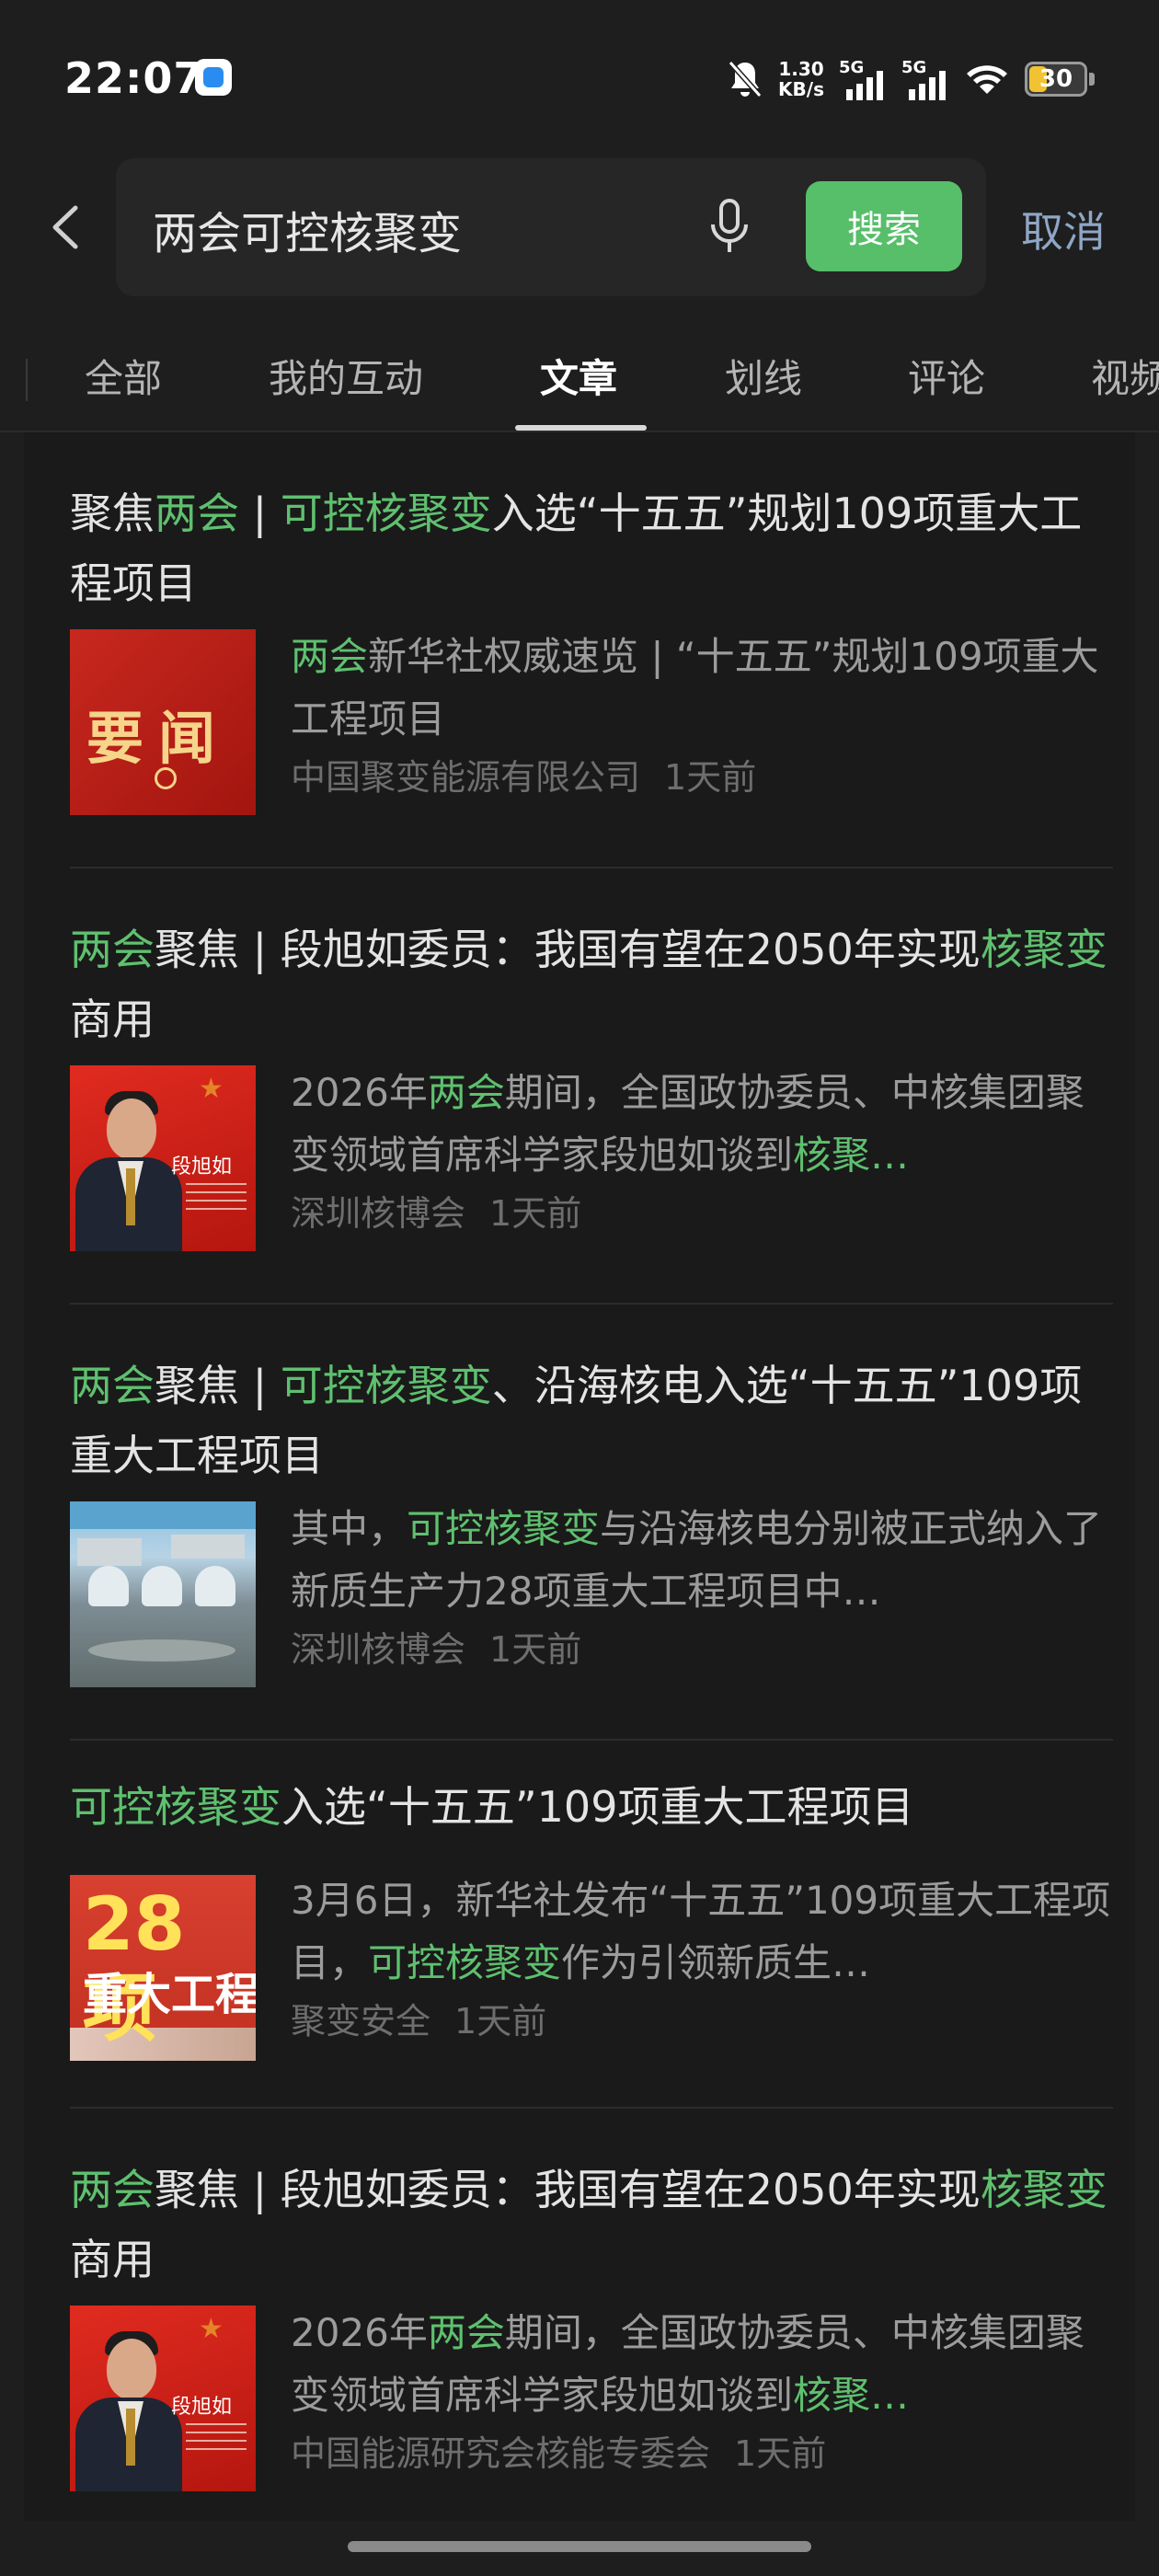  Describe the element at coordinates (729, 227) in the screenshot. I see `microphone-icon` at that location.